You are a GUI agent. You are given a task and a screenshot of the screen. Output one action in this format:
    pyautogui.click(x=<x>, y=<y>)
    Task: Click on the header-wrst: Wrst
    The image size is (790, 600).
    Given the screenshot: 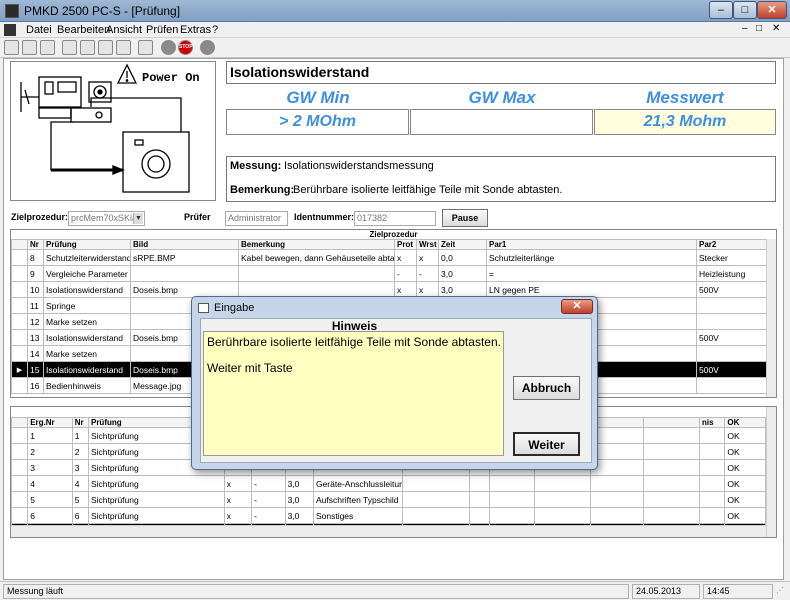 What is the action you would take?
    pyautogui.click(x=427, y=244)
    